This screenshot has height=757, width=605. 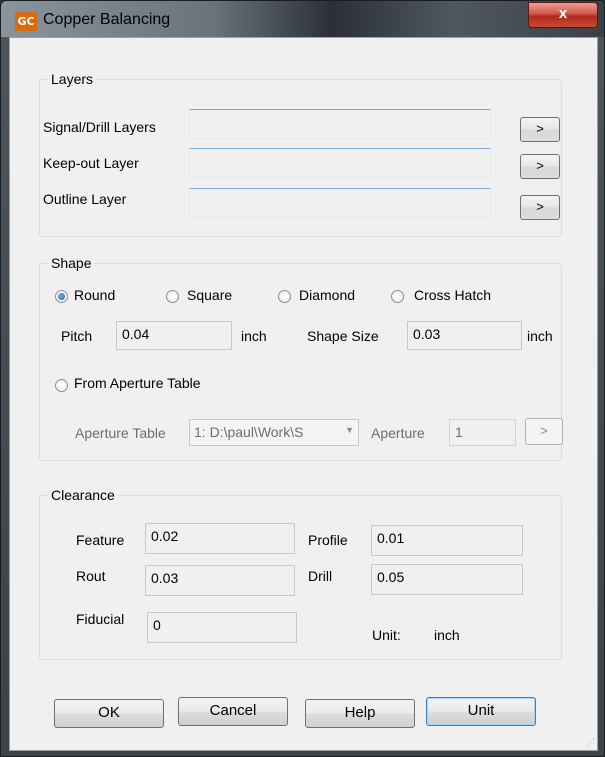 What do you see at coordinates (540, 336) in the screenshot?
I see `shape-size-unit: inch` at bounding box center [540, 336].